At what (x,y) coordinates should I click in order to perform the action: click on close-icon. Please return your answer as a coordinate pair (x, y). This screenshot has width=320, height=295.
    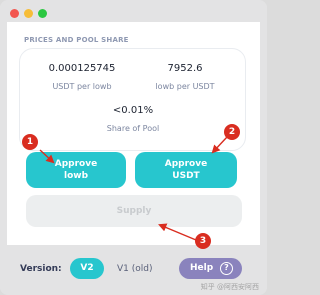
    Looking at the image, I should click on (14, 13).